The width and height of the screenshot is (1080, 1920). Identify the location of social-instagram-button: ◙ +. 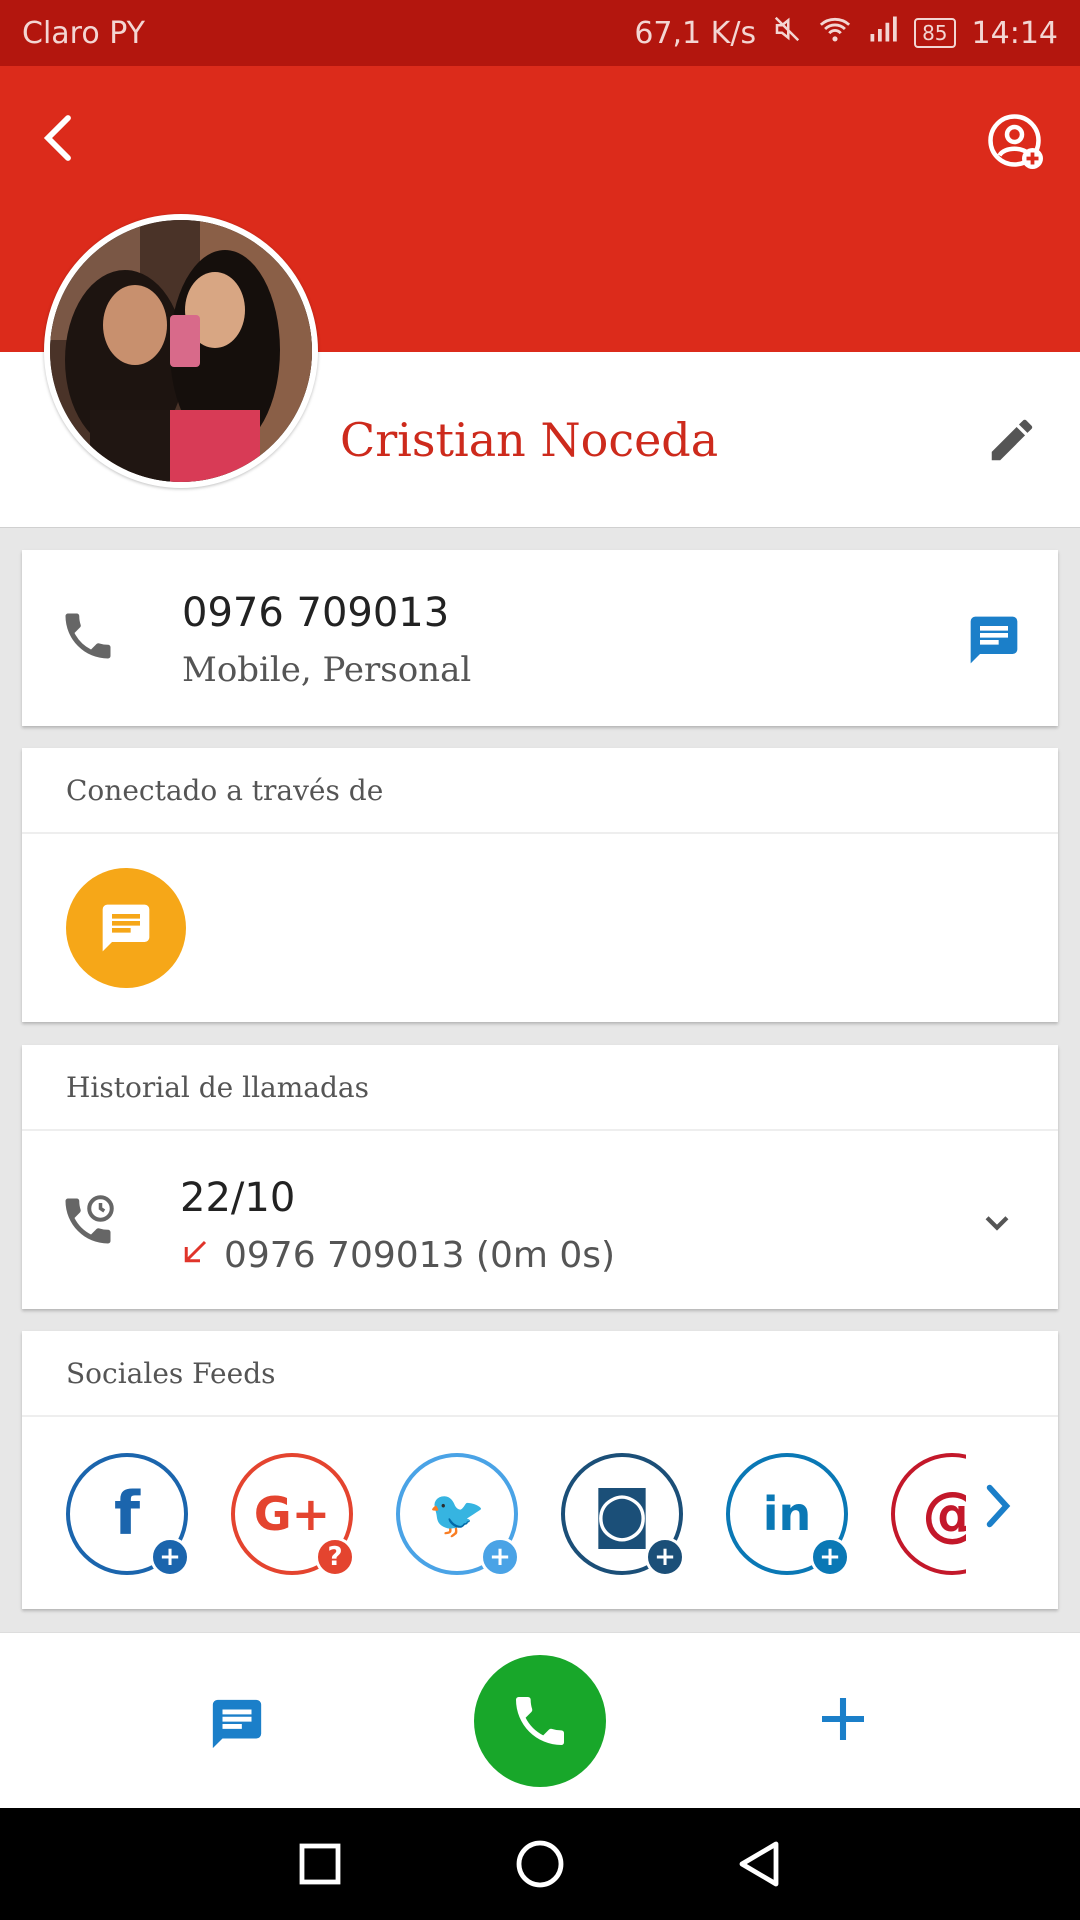
(623, 1515).